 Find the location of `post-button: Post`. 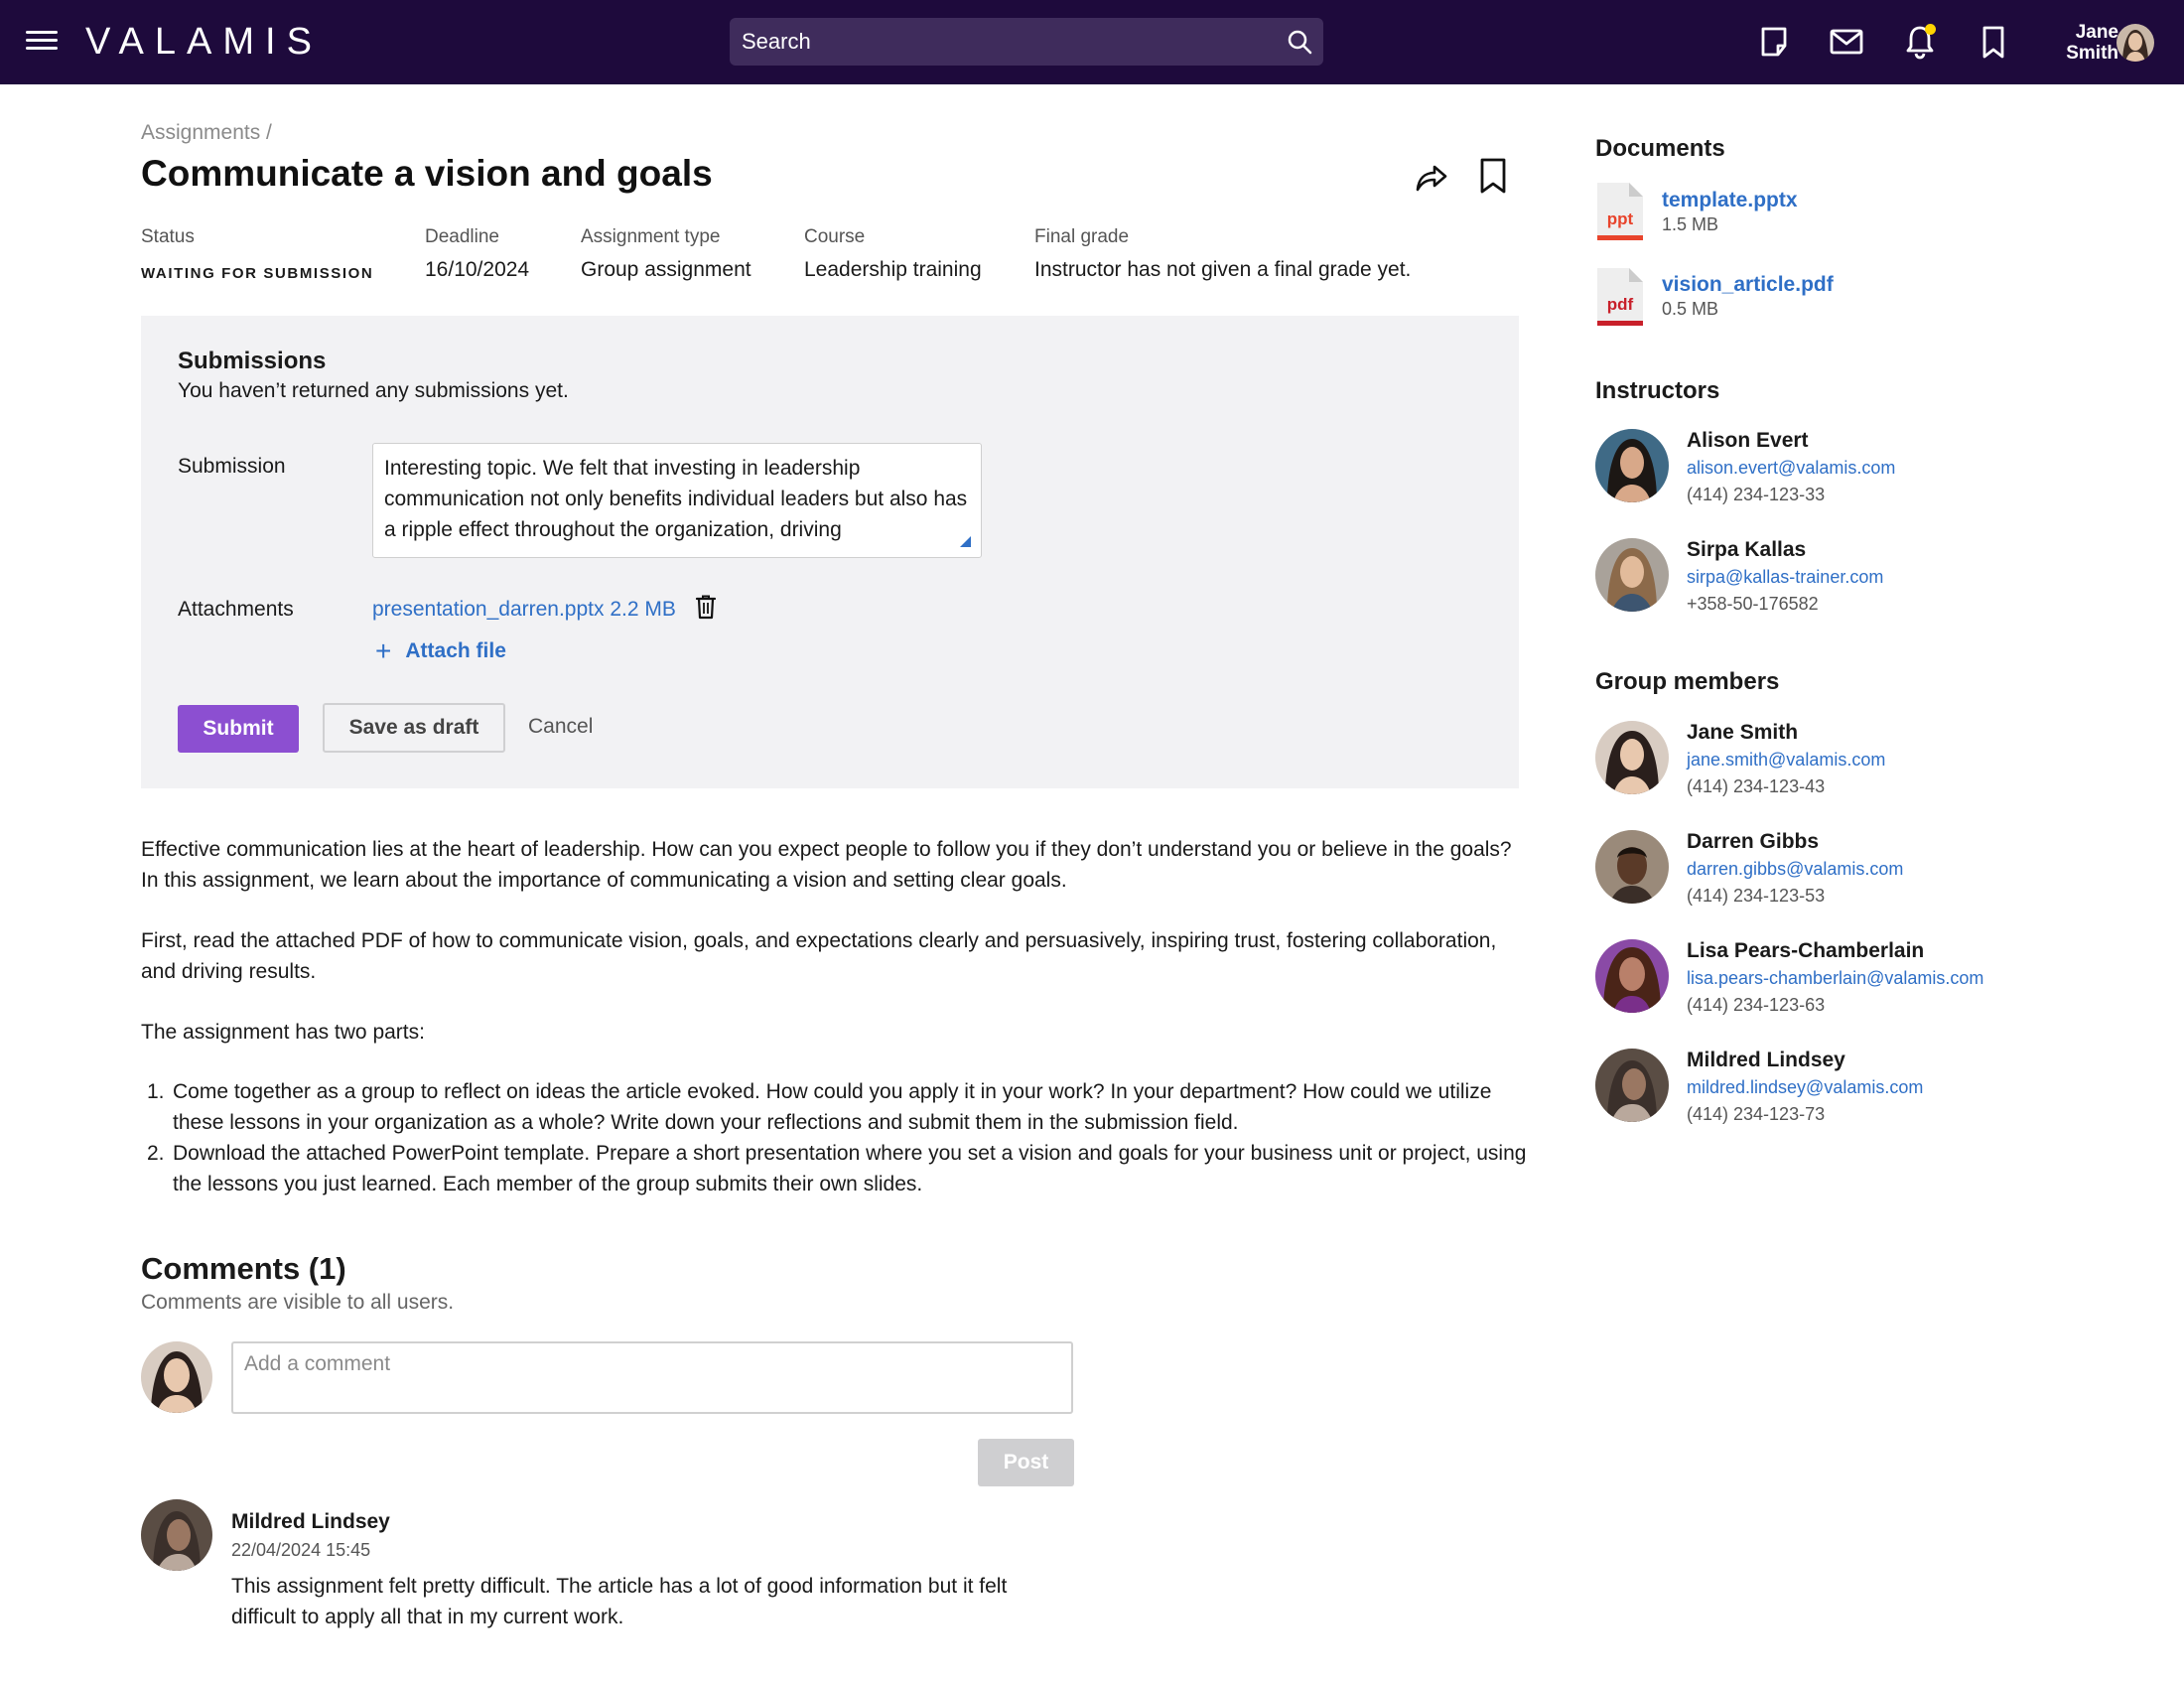

post-button: Post is located at coordinates (1026, 1462).